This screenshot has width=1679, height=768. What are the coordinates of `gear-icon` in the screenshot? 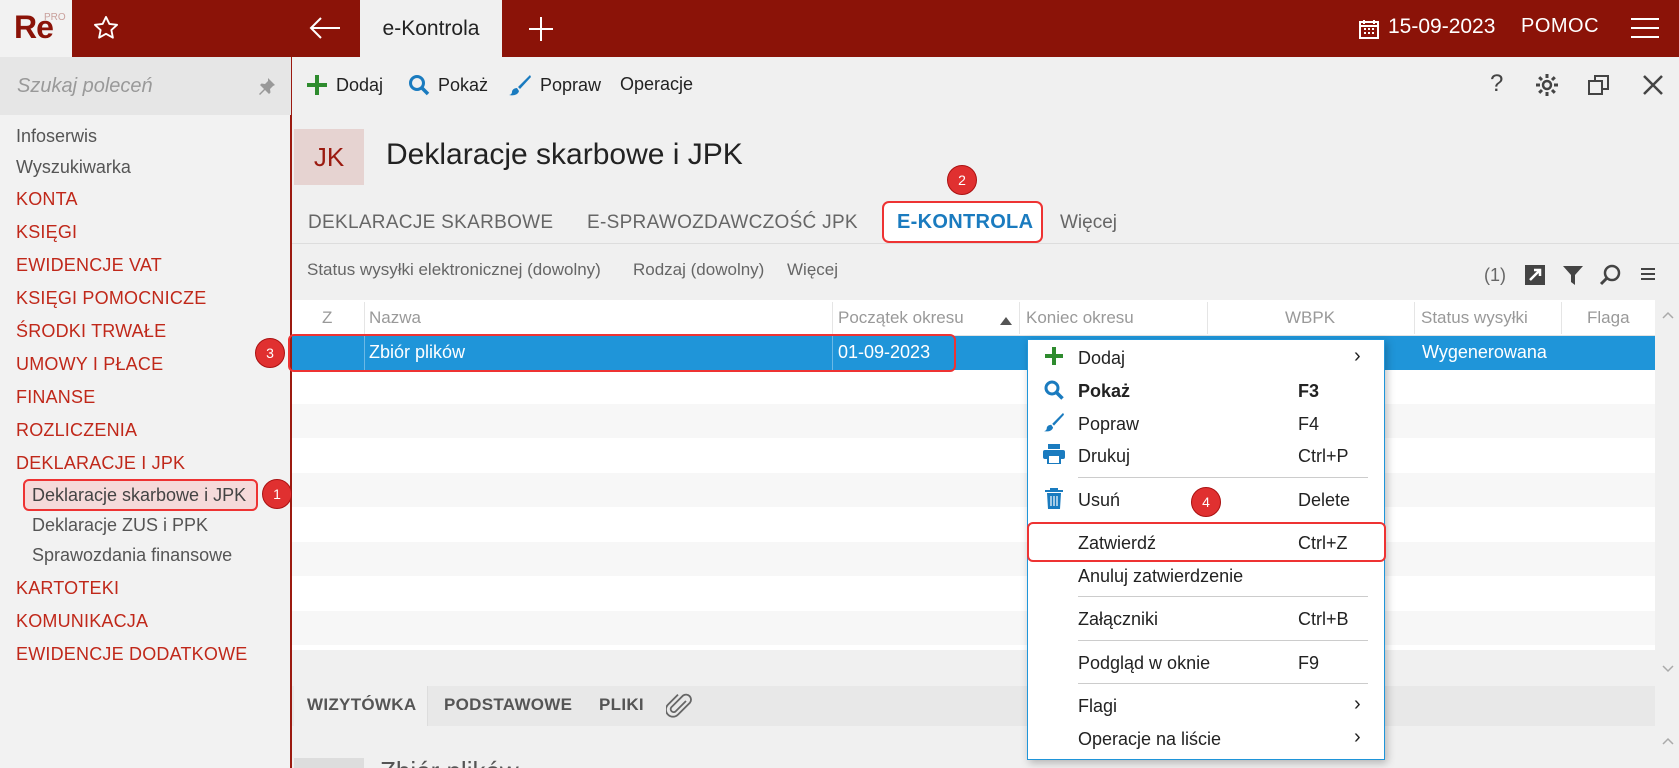 It's located at (1547, 87).